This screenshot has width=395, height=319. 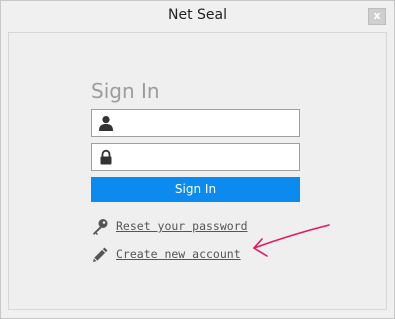 I want to click on username-field, so click(x=195, y=123).